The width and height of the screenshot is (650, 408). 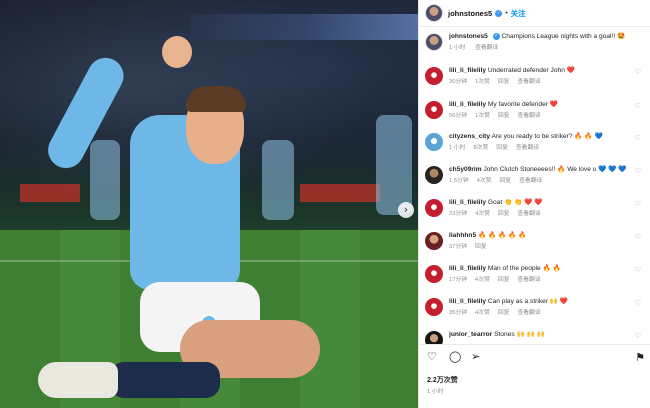 What do you see at coordinates (442, 380) in the screenshot?
I see `like-count: 2.2万次赞` at bounding box center [442, 380].